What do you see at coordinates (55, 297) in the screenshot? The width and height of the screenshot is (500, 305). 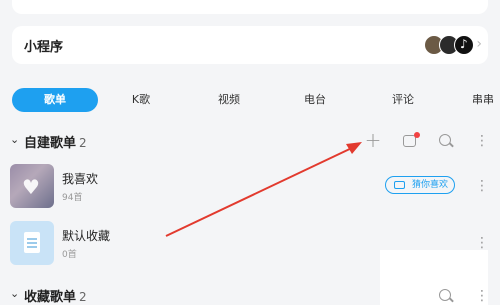 I see `collected-playlists-title: 收藏歌单 2` at bounding box center [55, 297].